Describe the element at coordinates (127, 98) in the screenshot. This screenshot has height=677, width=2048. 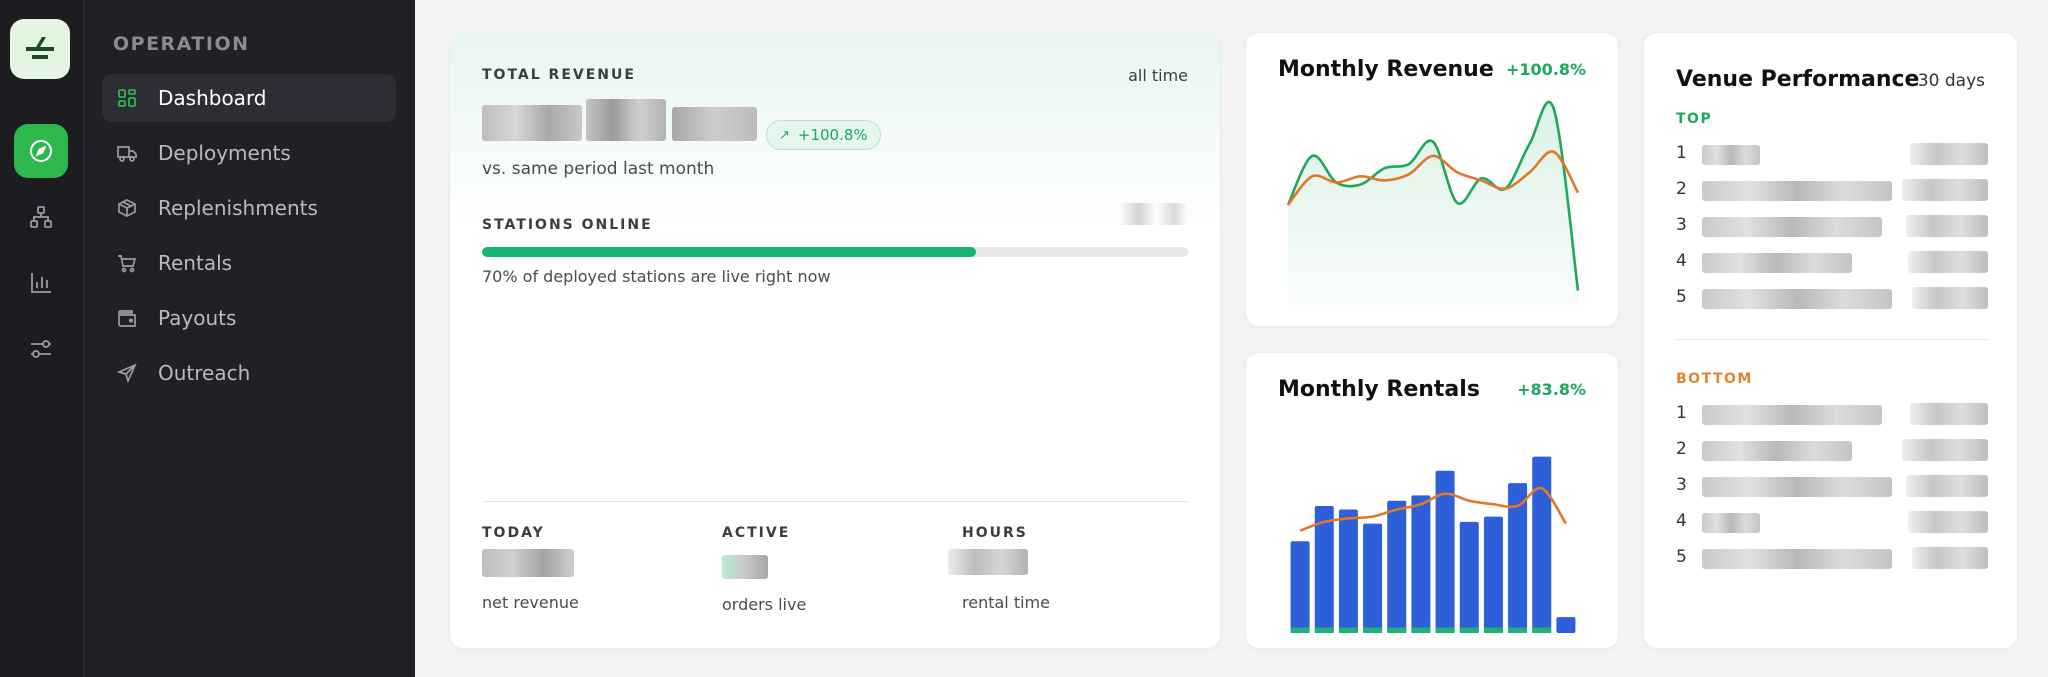
I see `grid-icon` at that location.